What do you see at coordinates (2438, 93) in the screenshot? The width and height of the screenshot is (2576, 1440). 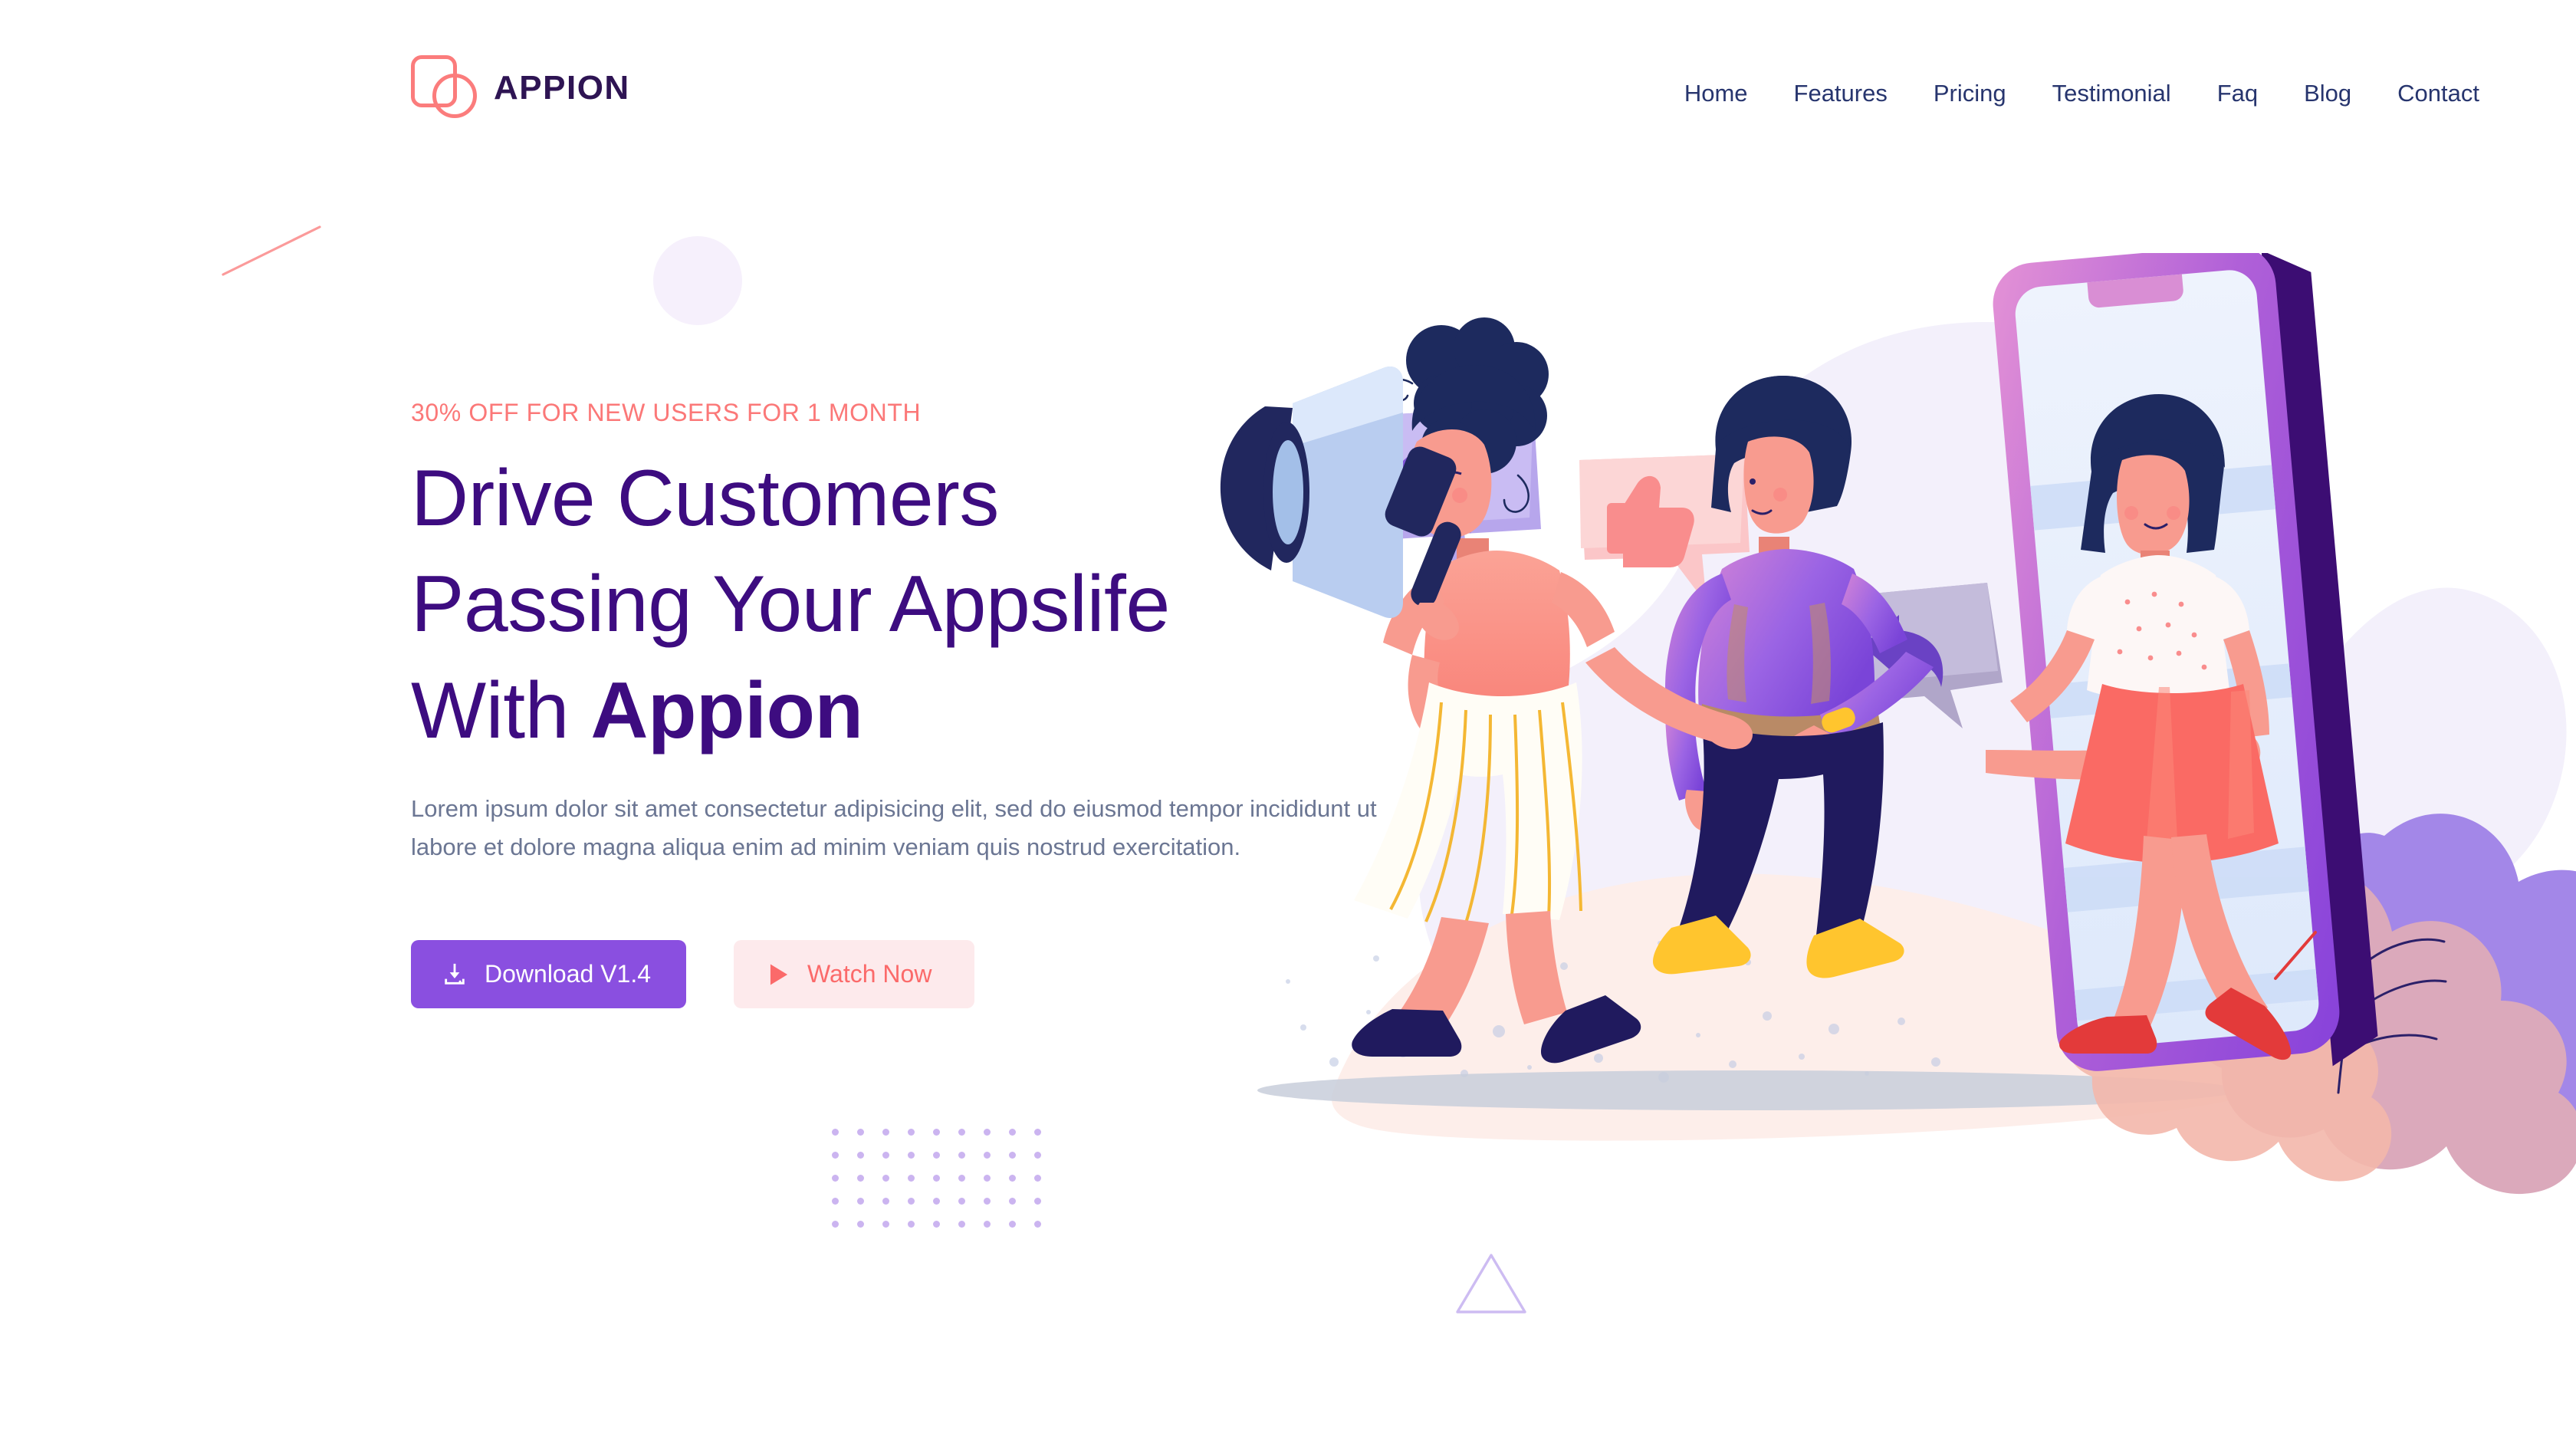 I see `nav-item-contact: Contact` at bounding box center [2438, 93].